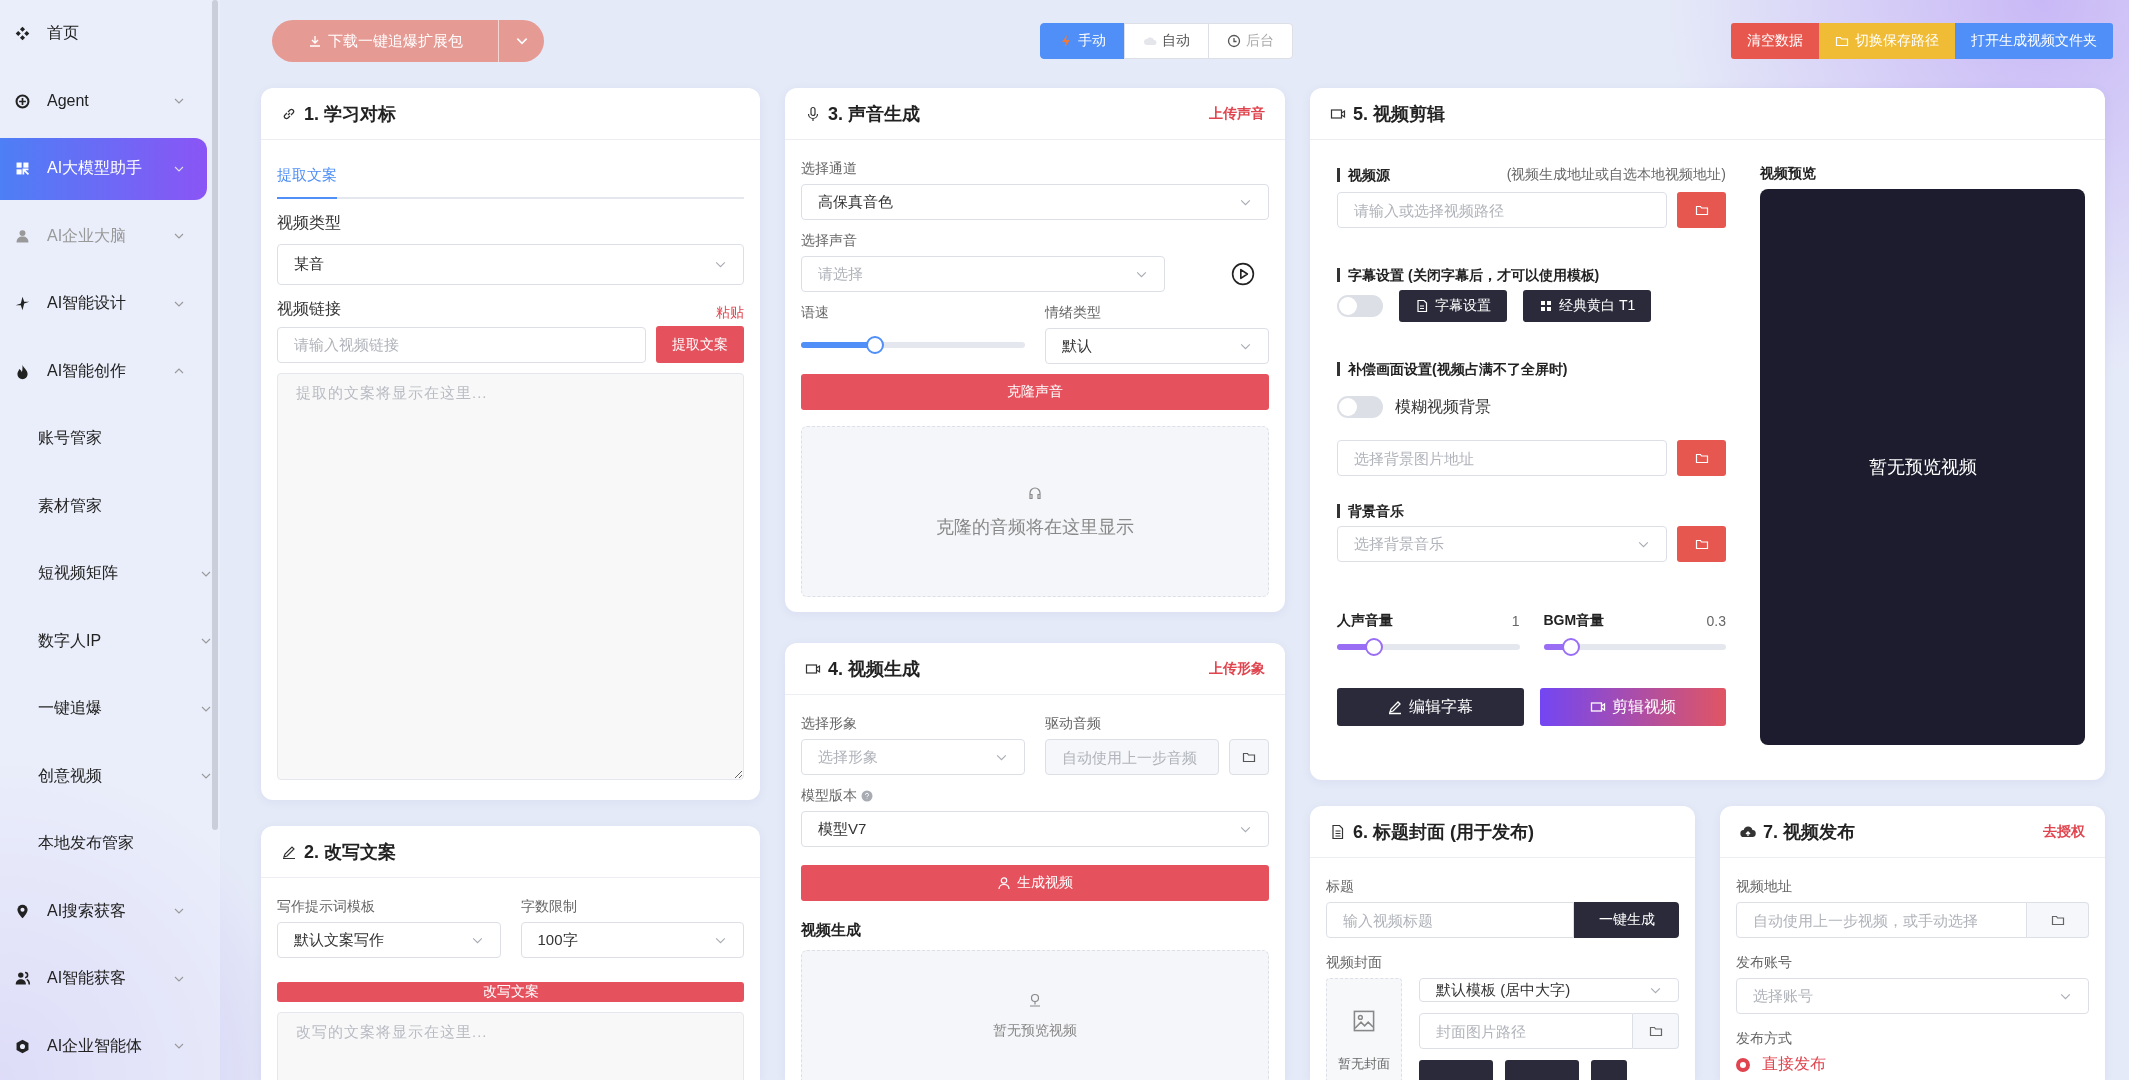  What do you see at coordinates (1453, 306) in the screenshot?
I see `subtitle-settings-button: 字幕设置` at bounding box center [1453, 306].